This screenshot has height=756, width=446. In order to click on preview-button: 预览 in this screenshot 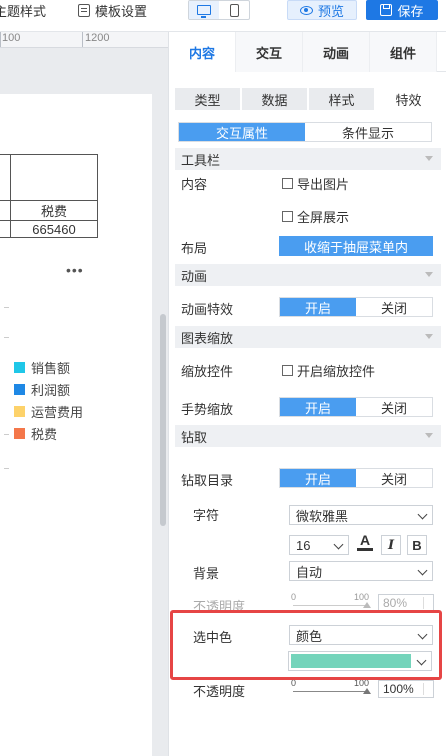, I will do `click(322, 10)`.